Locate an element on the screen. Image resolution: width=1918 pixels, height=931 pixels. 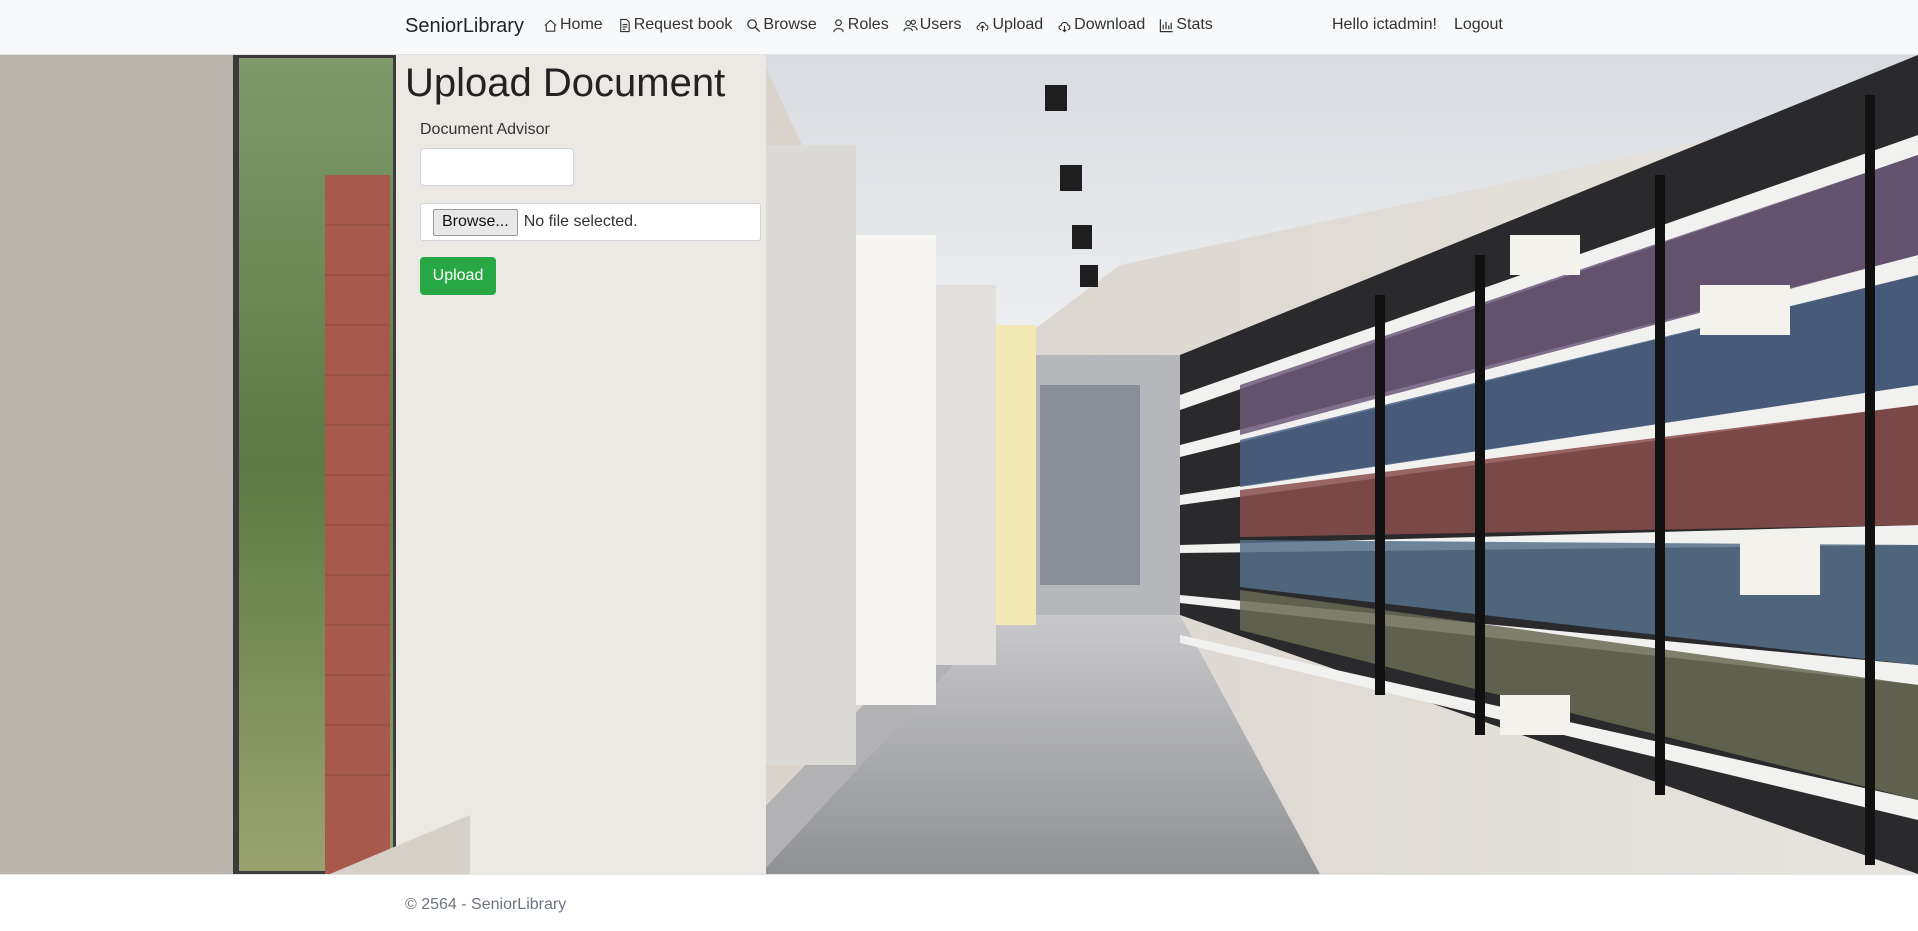
document-advisor-label: Document Advisor is located at coordinates (485, 129).